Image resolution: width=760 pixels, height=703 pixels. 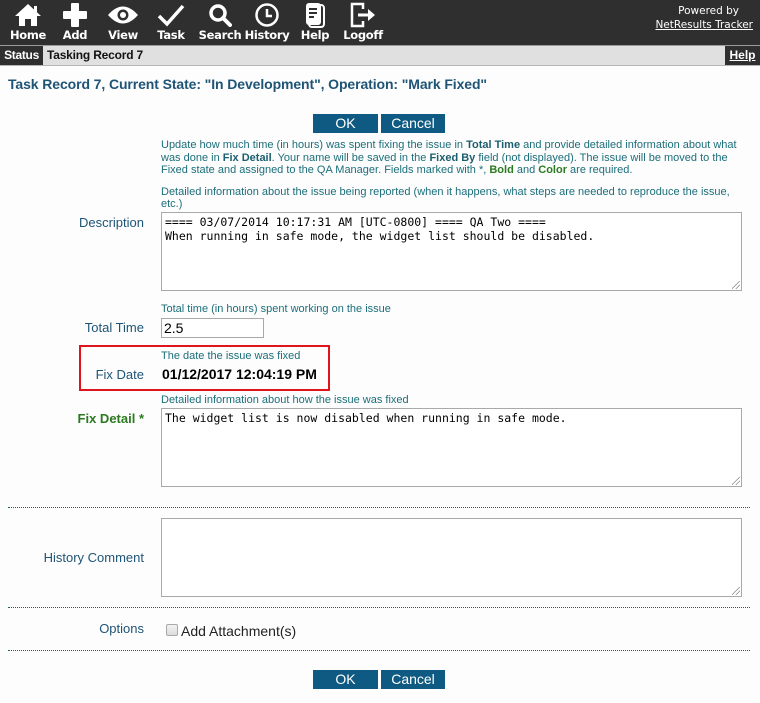 What do you see at coordinates (220, 35) in the screenshot?
I see `nav-search-label: Search` at bounding box center [220, 35].